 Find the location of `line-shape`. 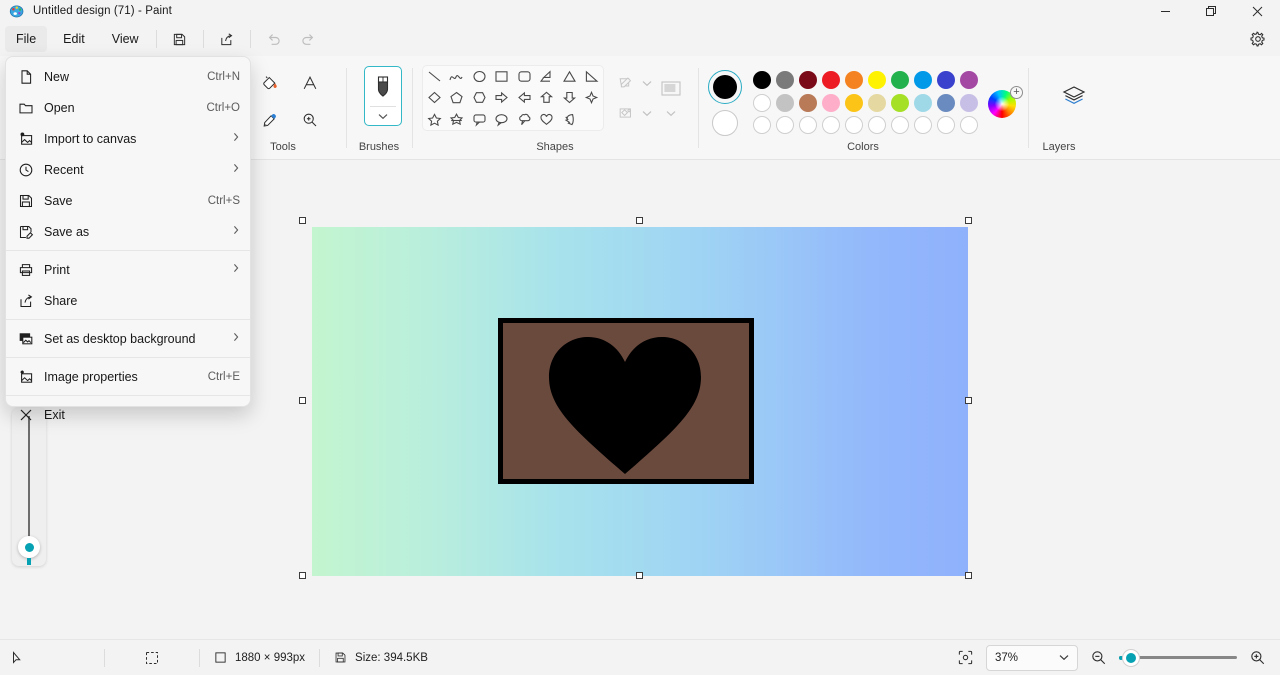

line-shape is located at coordinates (434, 77).